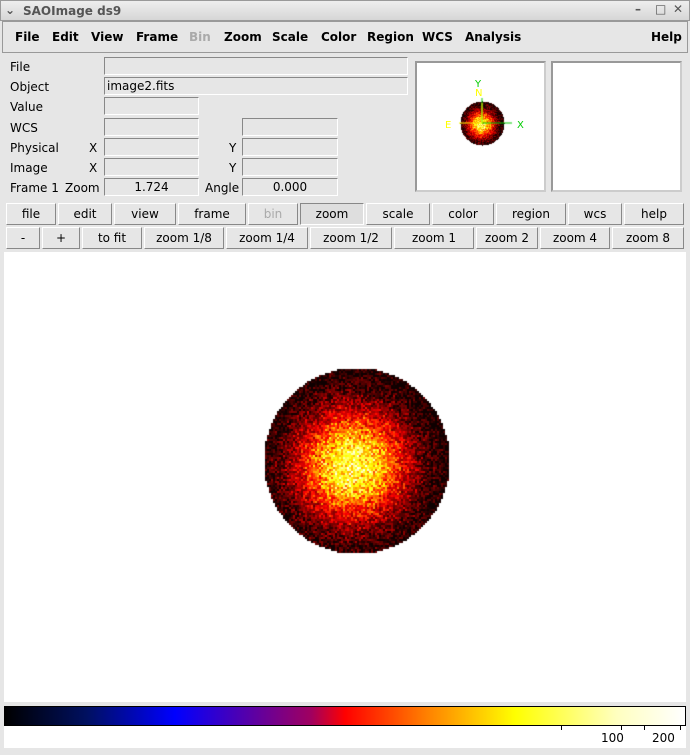  I want to click on wcs-y-field, so click(290, 127).